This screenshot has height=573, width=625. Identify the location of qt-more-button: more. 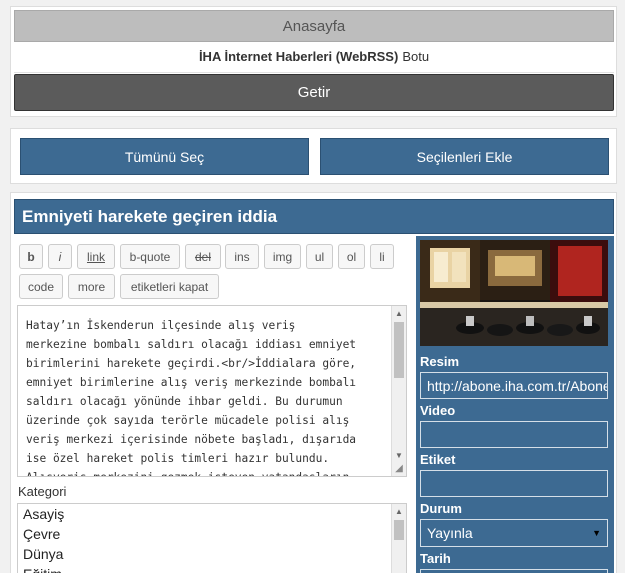
(91, 286).